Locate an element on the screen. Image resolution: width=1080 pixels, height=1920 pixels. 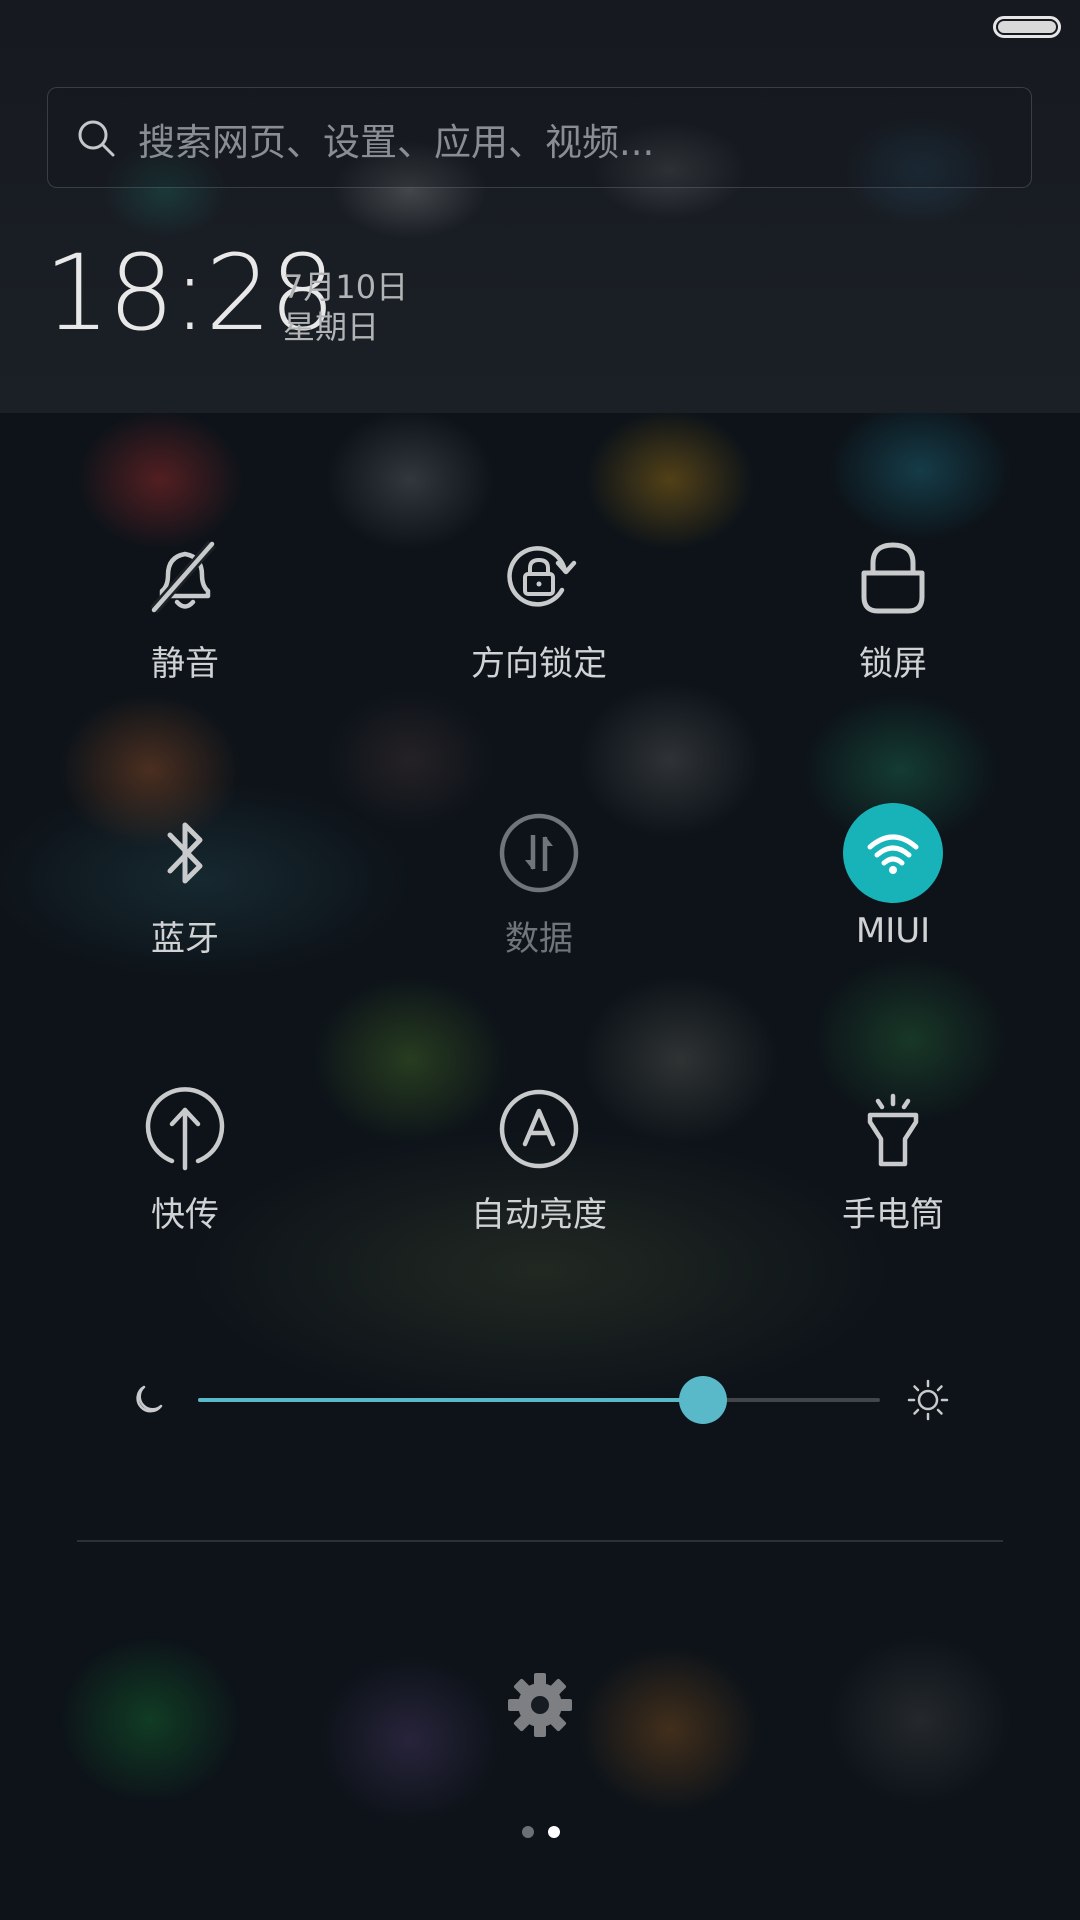
bell-off-icon is located at coordinates (183, 577).